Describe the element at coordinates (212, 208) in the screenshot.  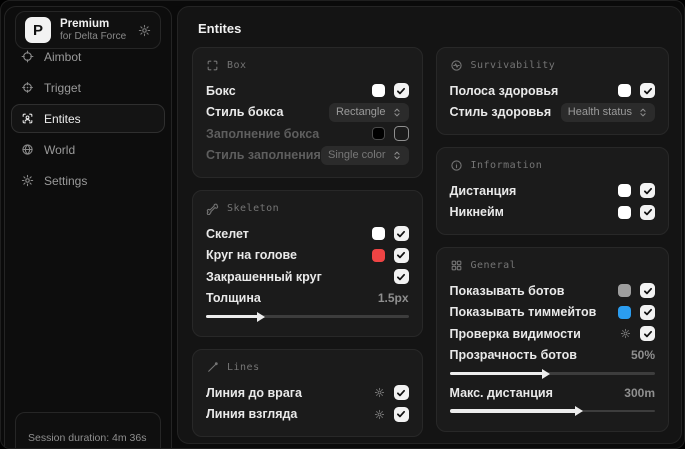
I see `bone-icon` at that location.